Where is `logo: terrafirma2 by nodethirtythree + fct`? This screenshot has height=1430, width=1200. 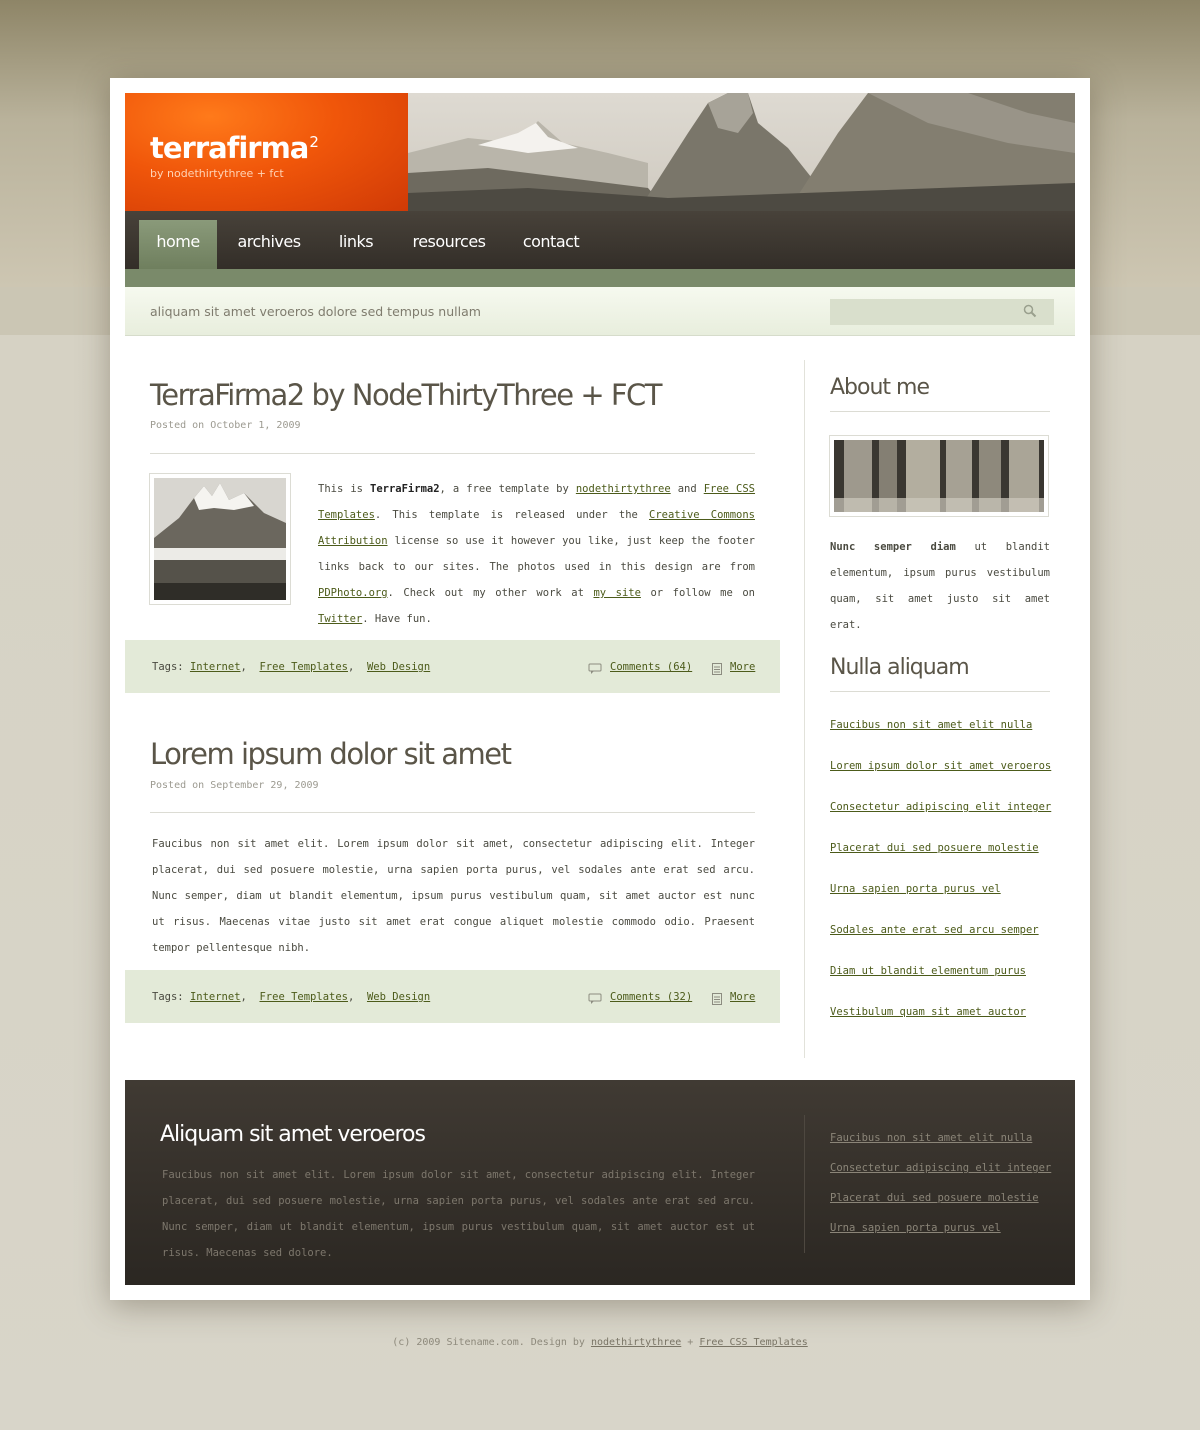
logo: terrafirma2 by nodethirtythree + fct is located at coordinates (266, 152).